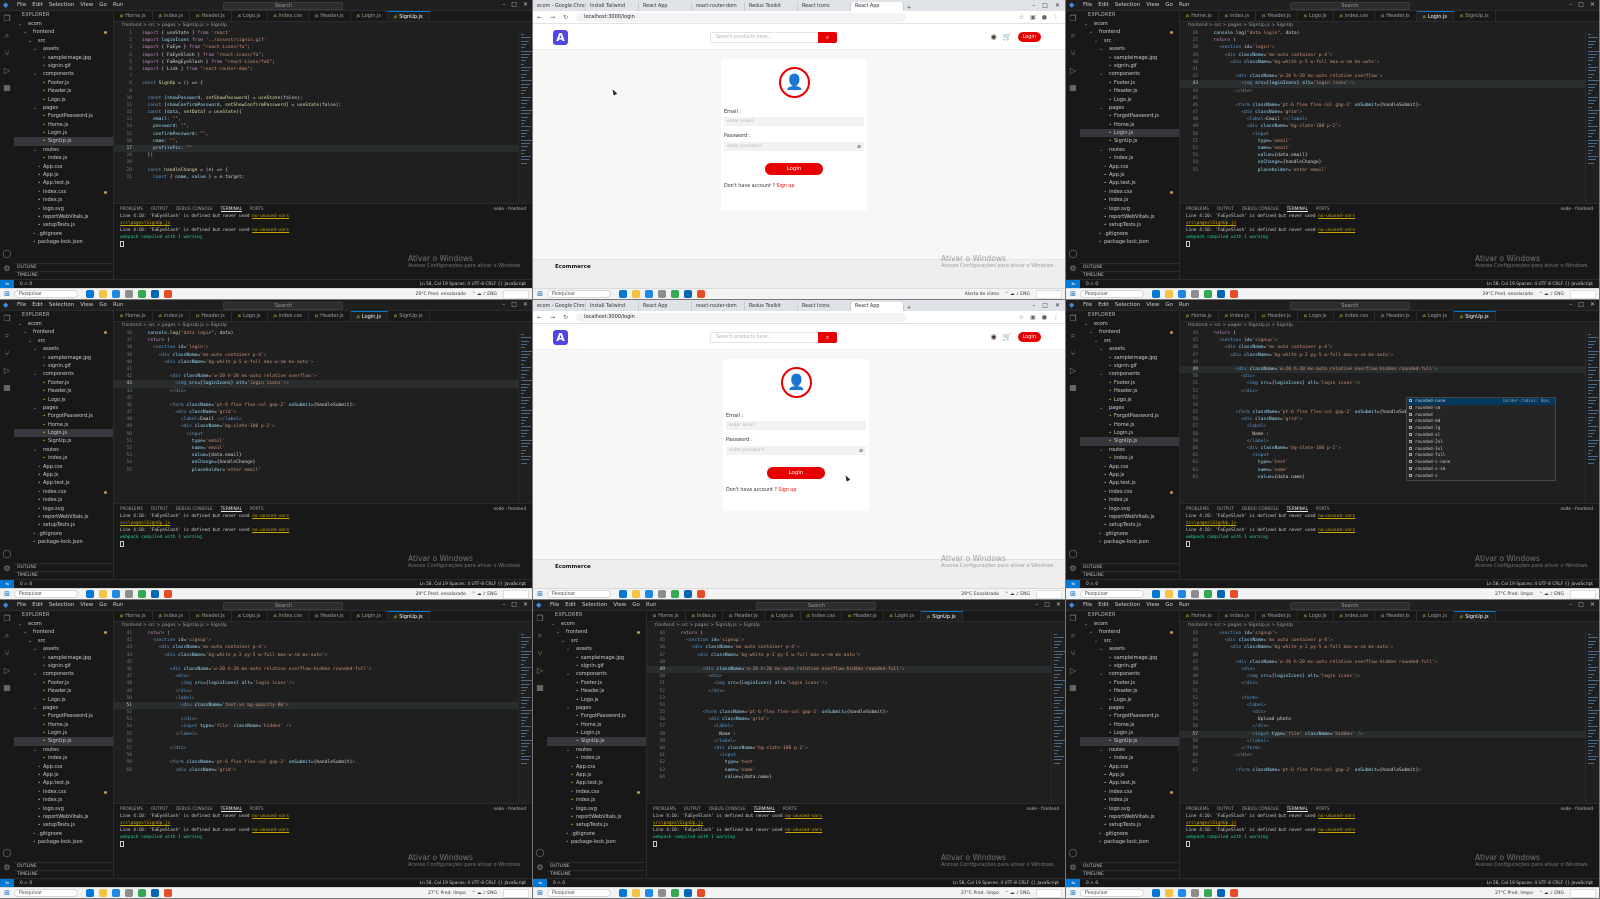 The height and width of the screenshot is (899, 1600). What do you see at coordinates (705, 616) in the screenshot?
I see `editor-tab: JS index.js` at bounding box center [705, 616].